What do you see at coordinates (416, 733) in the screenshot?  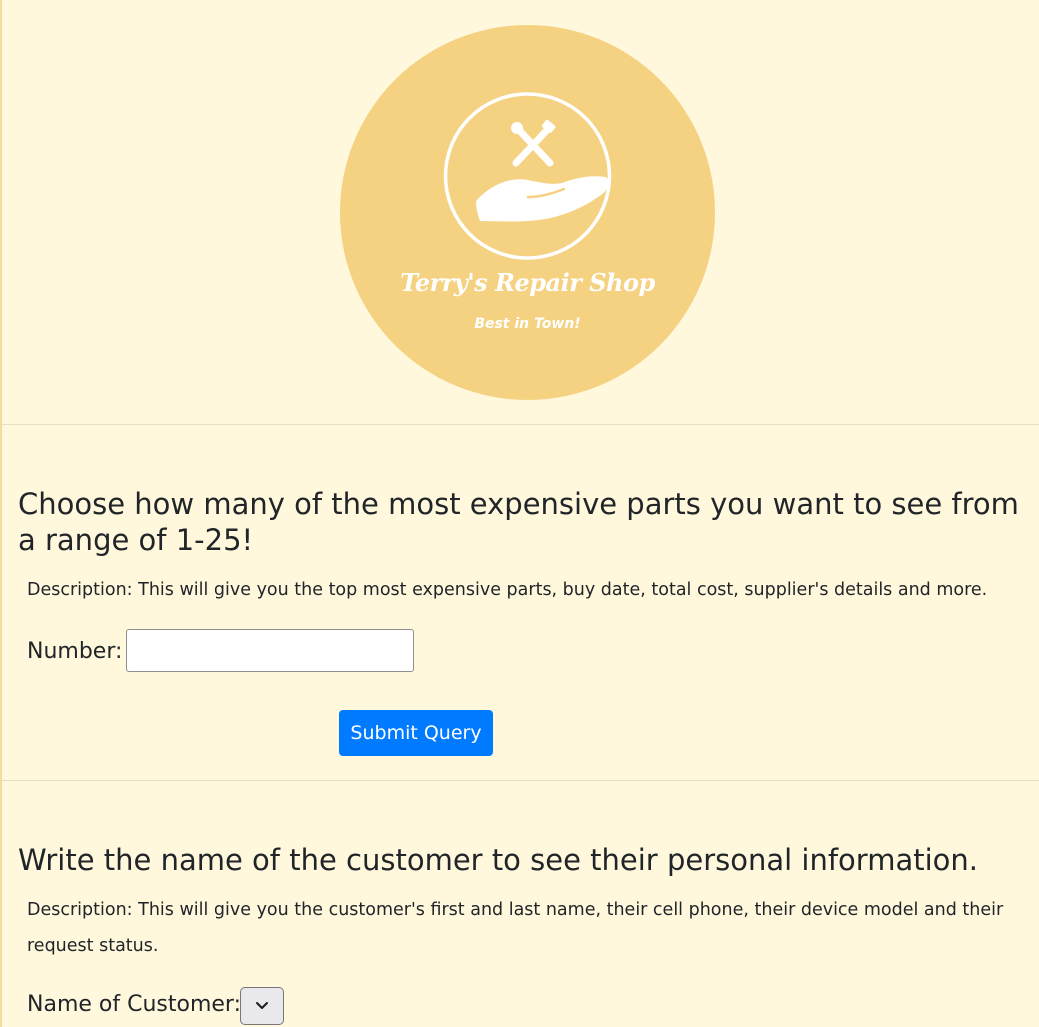 I see `submit-query-button: Submit Query` at bounding box center [416, 733].